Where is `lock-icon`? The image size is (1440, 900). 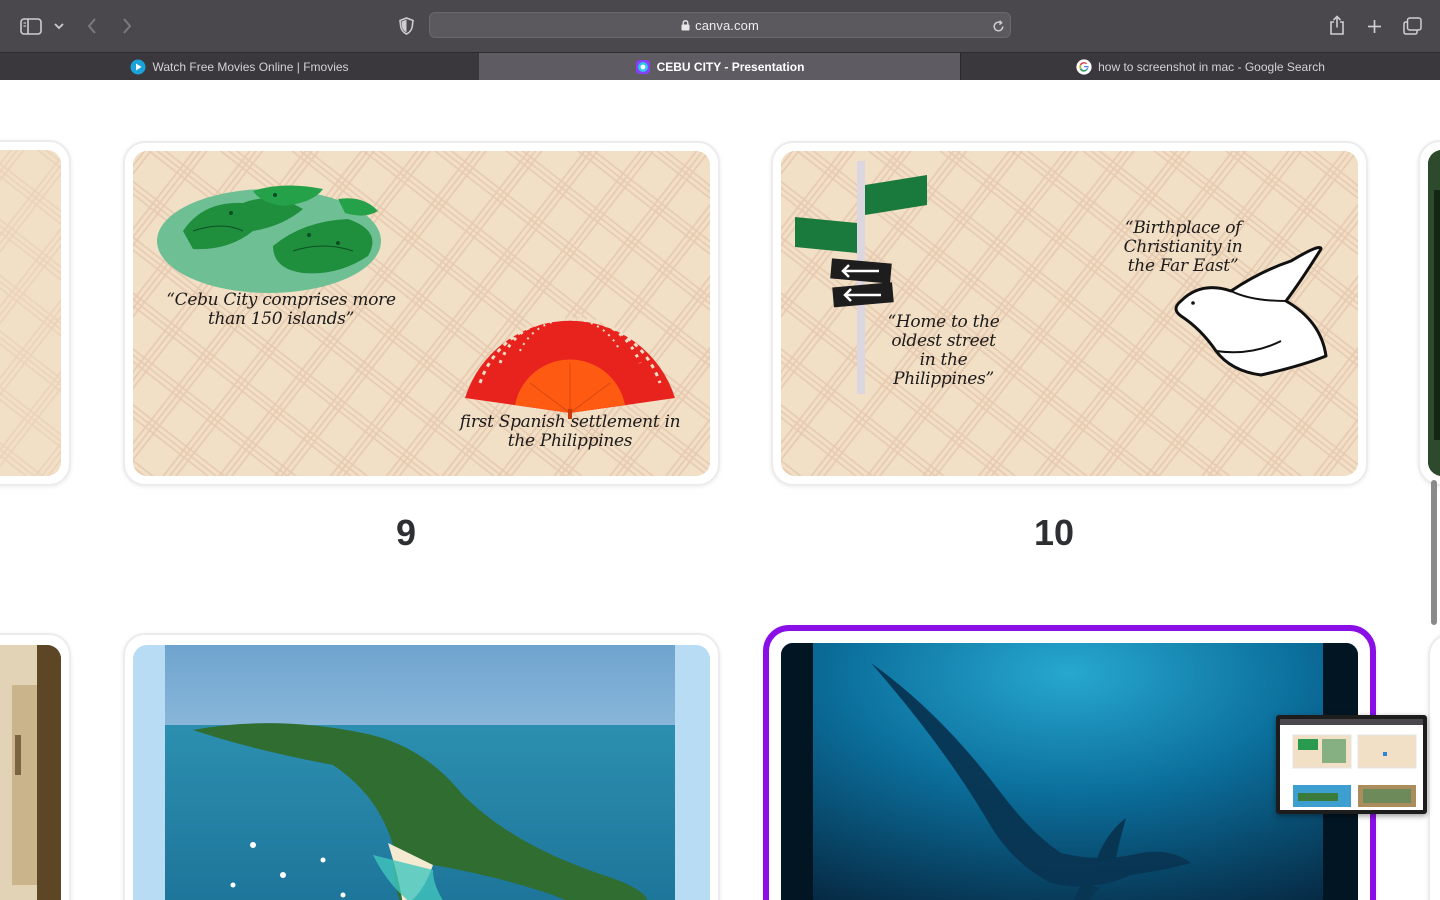 lock-icon is located at coordinates (685, 25).